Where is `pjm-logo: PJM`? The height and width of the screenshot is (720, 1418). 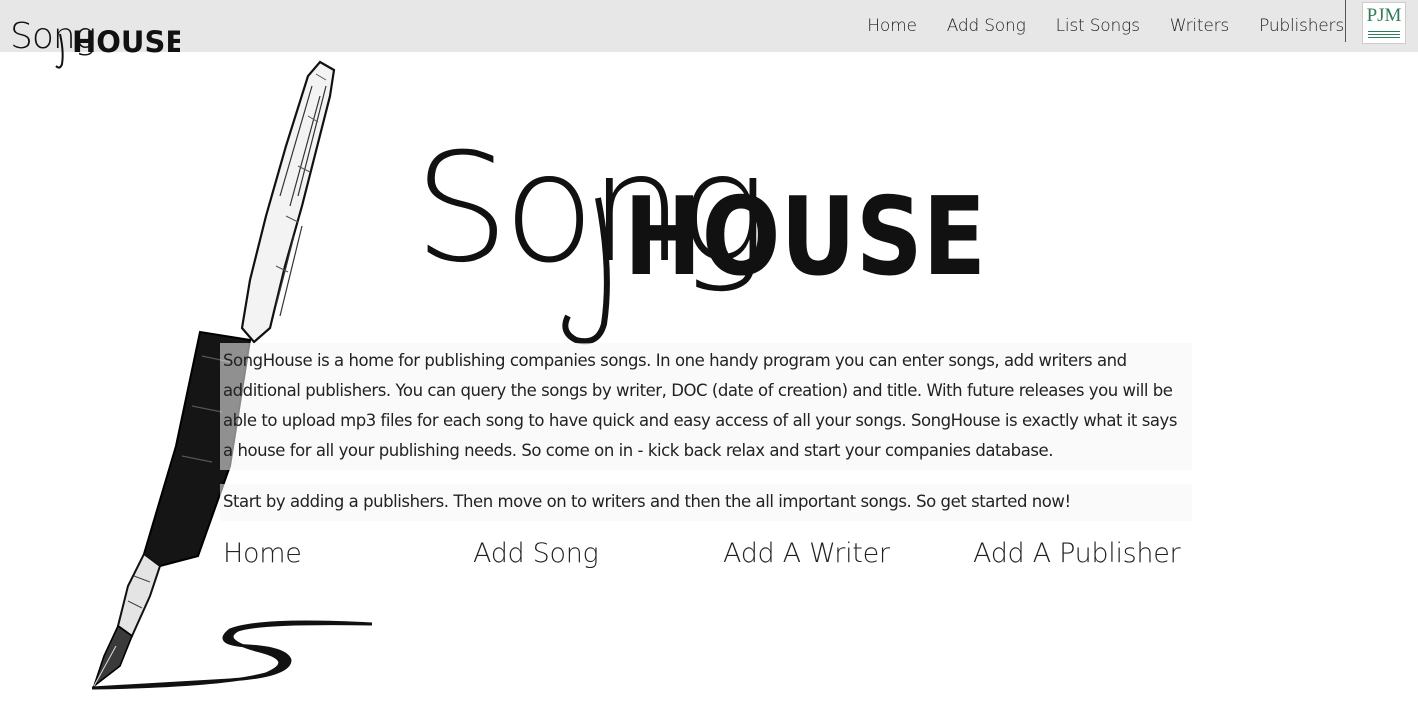
pjm-logo: PJM is located at coordinates (1384, 23).